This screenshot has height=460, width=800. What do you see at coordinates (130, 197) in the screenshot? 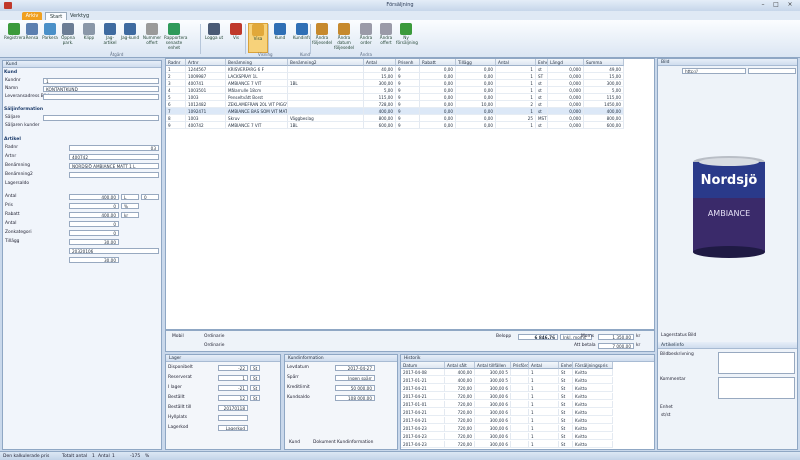
I see `unit-input: L` at bounding box center [130, 197].